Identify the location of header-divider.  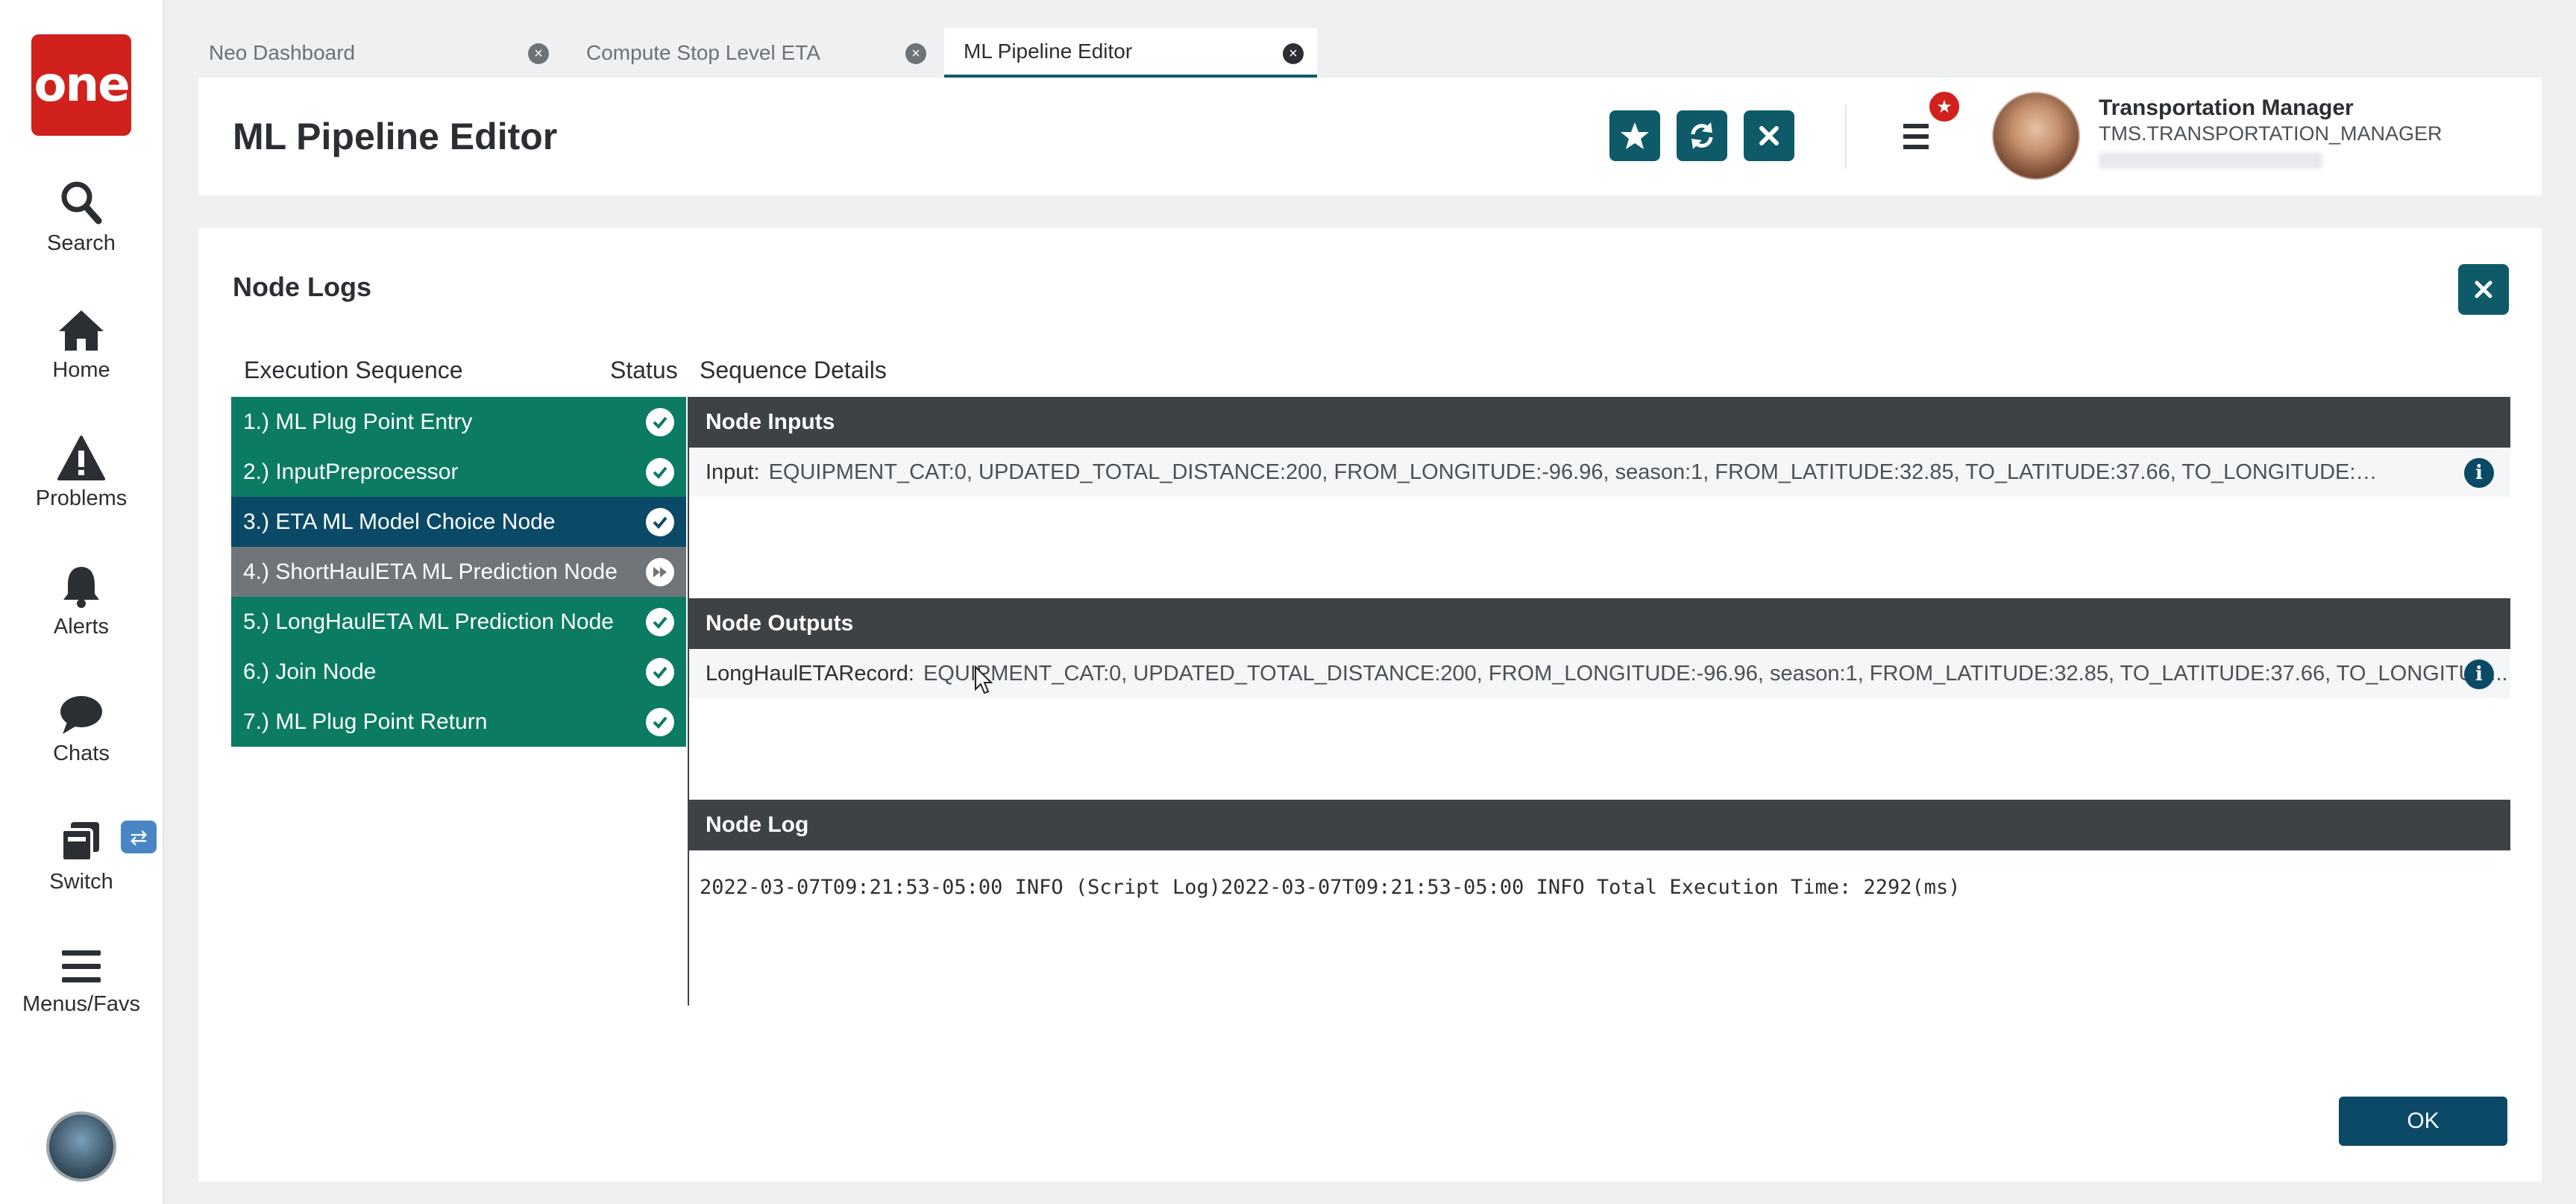
(1846, 136).